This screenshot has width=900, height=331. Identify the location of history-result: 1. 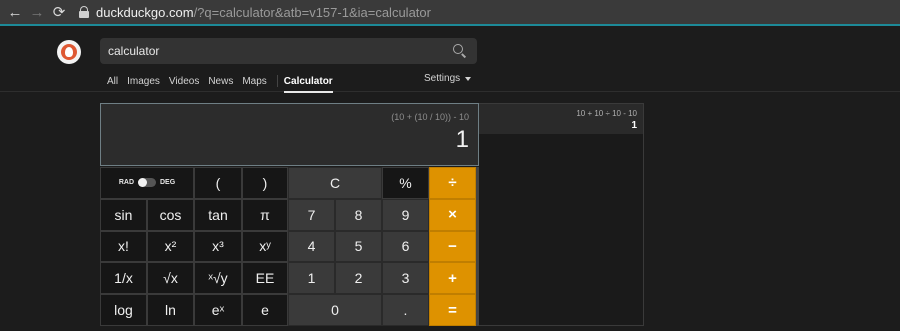
(634, 125).